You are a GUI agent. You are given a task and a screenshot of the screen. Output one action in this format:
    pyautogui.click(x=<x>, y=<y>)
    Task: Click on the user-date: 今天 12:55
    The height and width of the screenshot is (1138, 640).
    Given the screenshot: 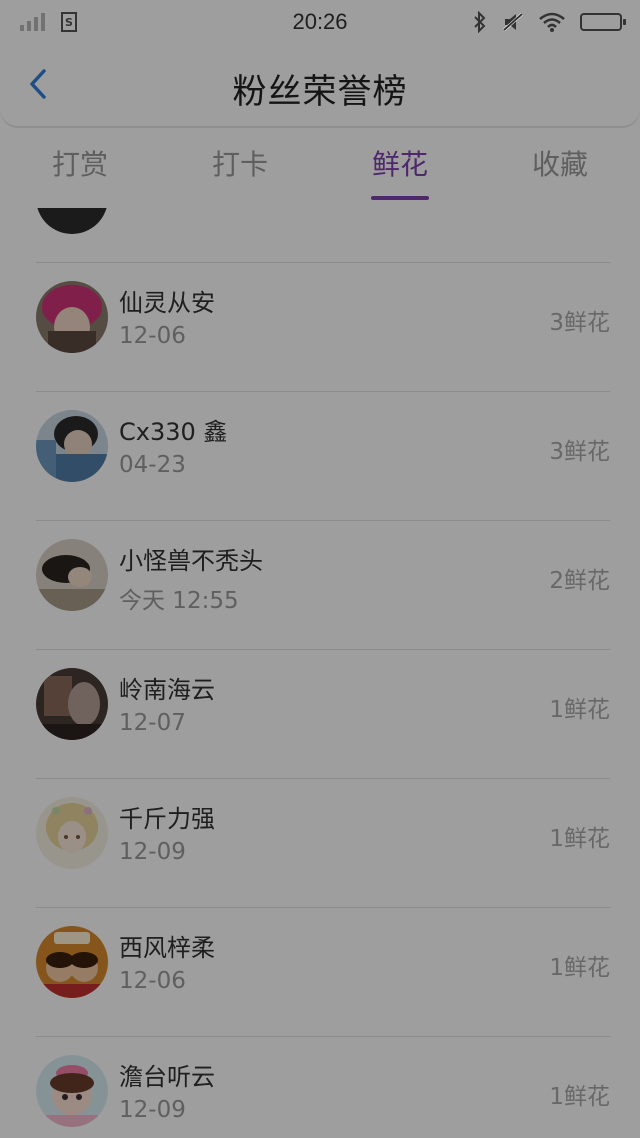 What is the action you would take?
    pyautogui.click(x=179, y=601)
    